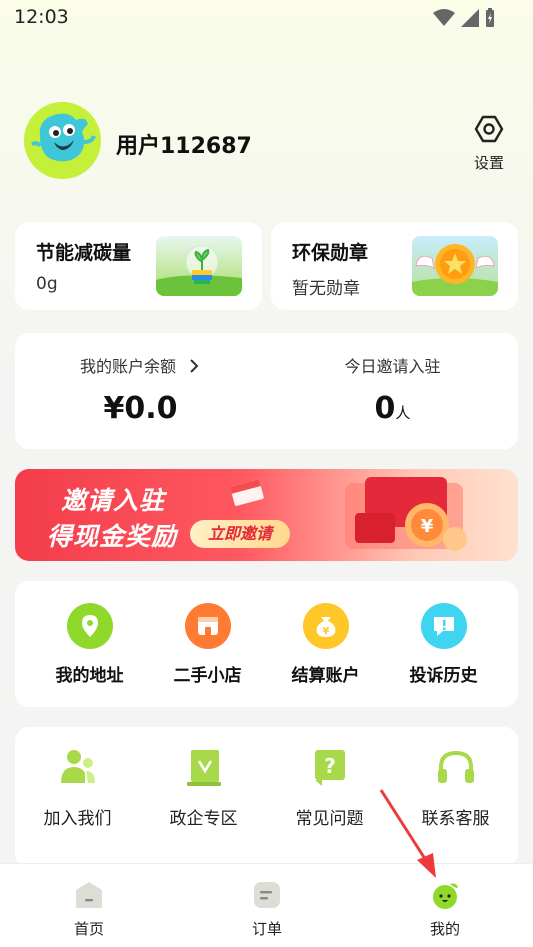  What do you see at coordinates (140, 365) in the screenshot?
I see `account-balance-label: 我的账户余额` at bounding box center [140, 365].